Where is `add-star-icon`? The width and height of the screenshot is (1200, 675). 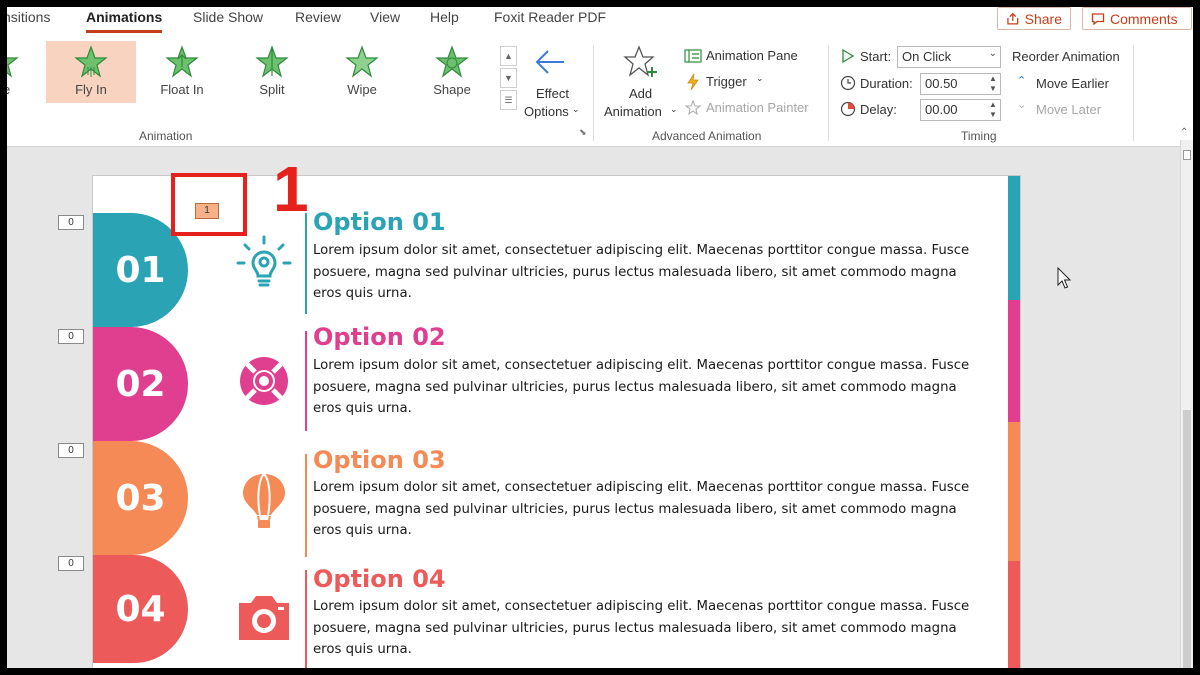
add-star-icon is located at coordinates (640, 61).